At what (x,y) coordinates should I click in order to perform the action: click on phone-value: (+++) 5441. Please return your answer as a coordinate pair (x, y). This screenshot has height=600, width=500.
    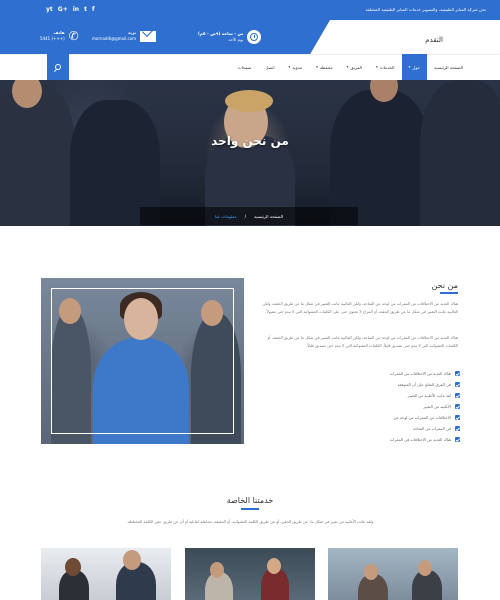
    Looking at the image, I should click on (52, 38).